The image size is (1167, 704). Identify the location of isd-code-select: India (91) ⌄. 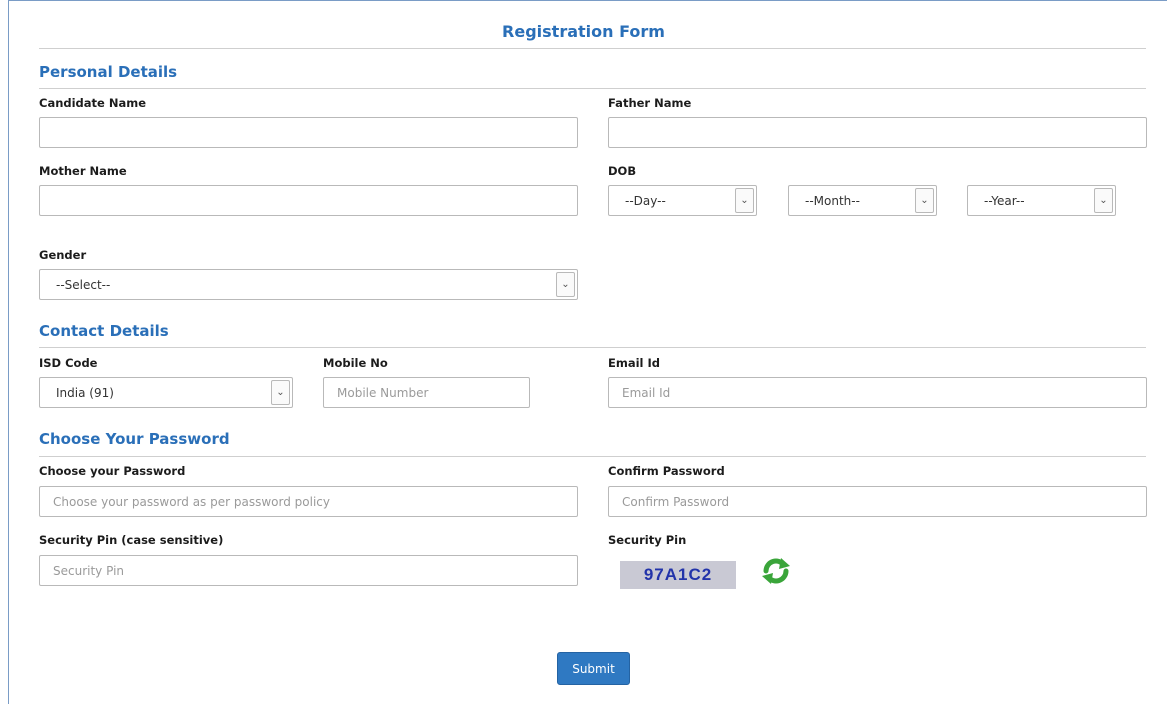
(166, 392).